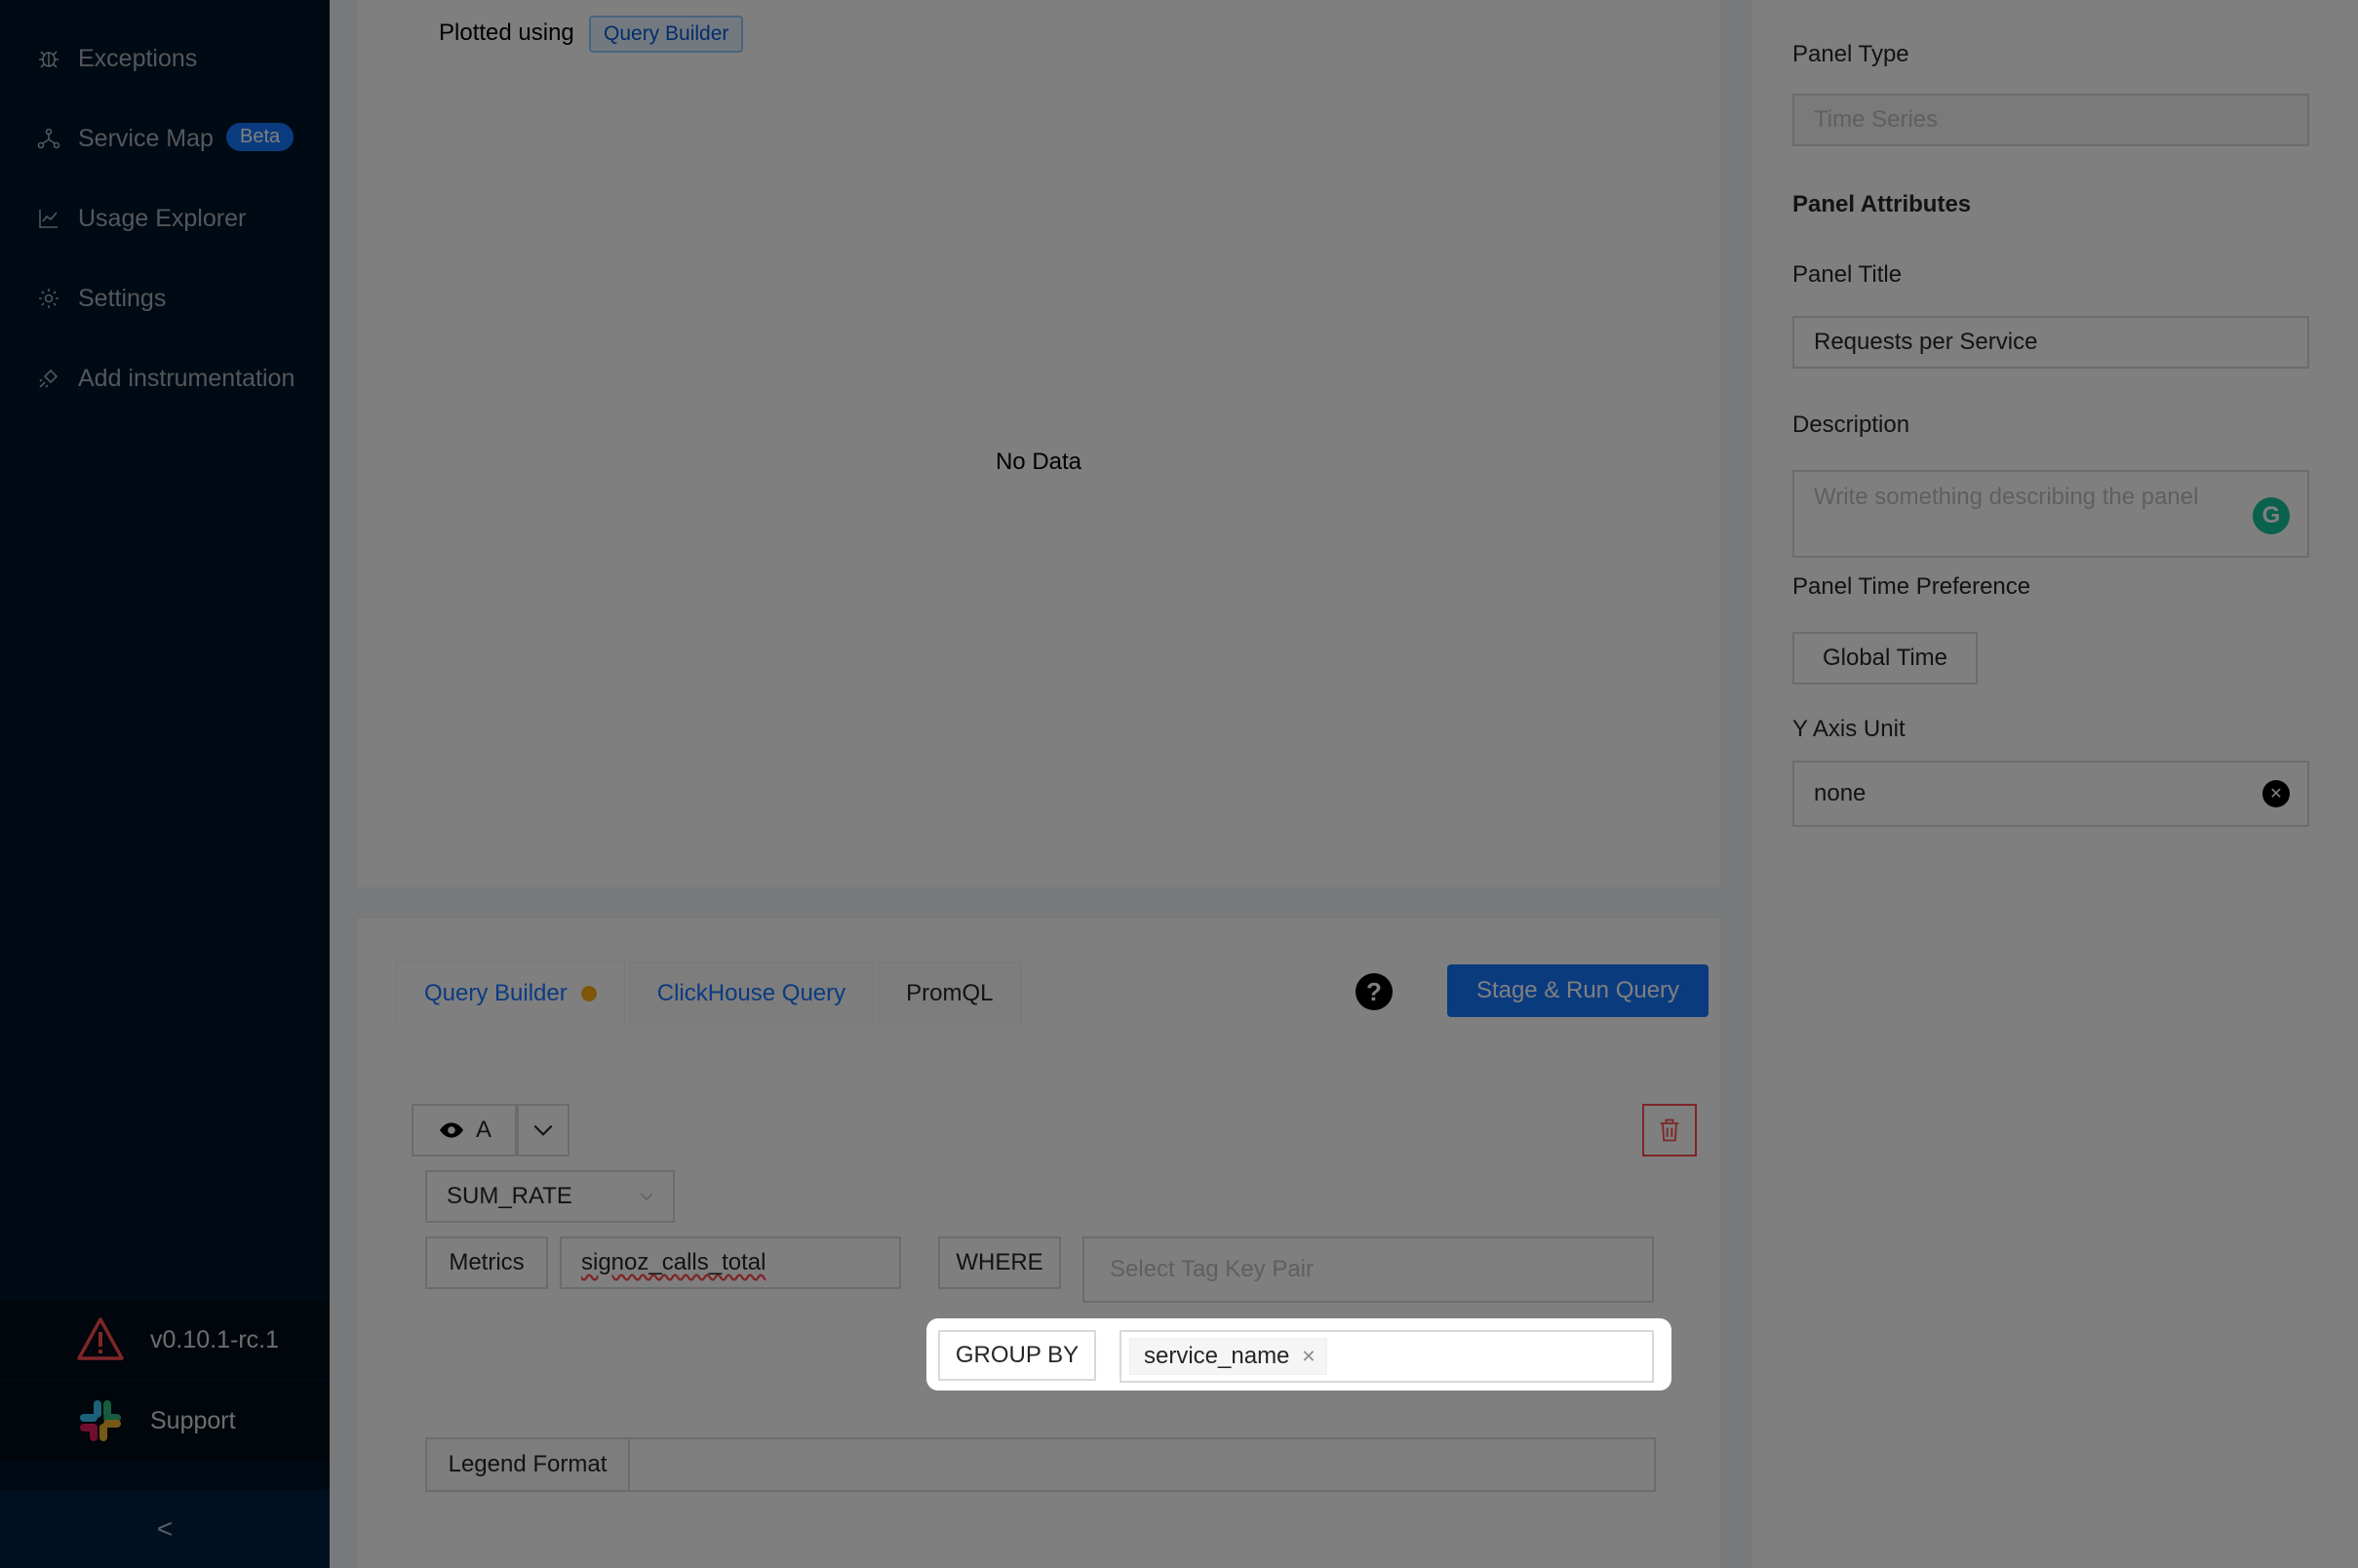 Image resolution: width=2358 pixels, height=1568 pixels. What do you see at coordinates (1851, 425) in the screenshot?
I see `description-label: Description` at bounding box center [1851, 425].